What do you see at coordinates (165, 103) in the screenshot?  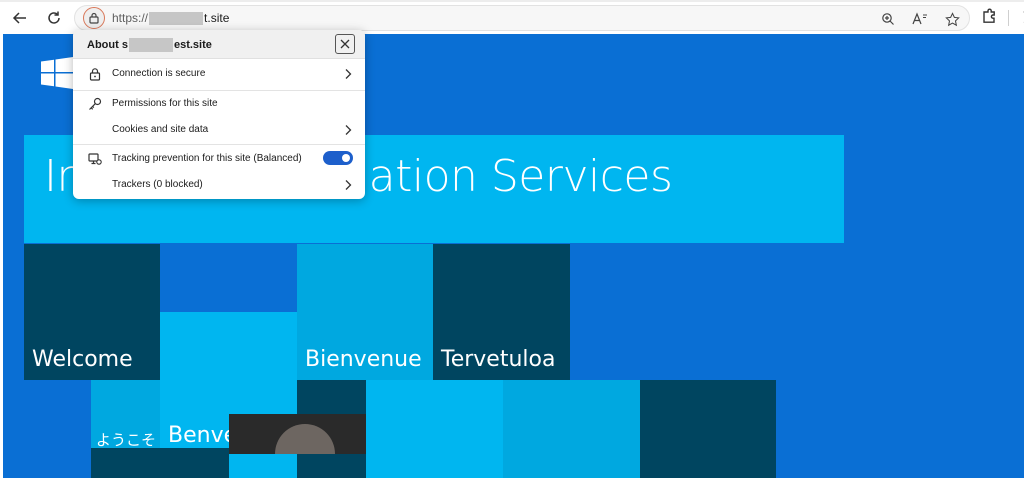 I see `permissions-label: Permissions for this site` at bounding box center [165, 103].